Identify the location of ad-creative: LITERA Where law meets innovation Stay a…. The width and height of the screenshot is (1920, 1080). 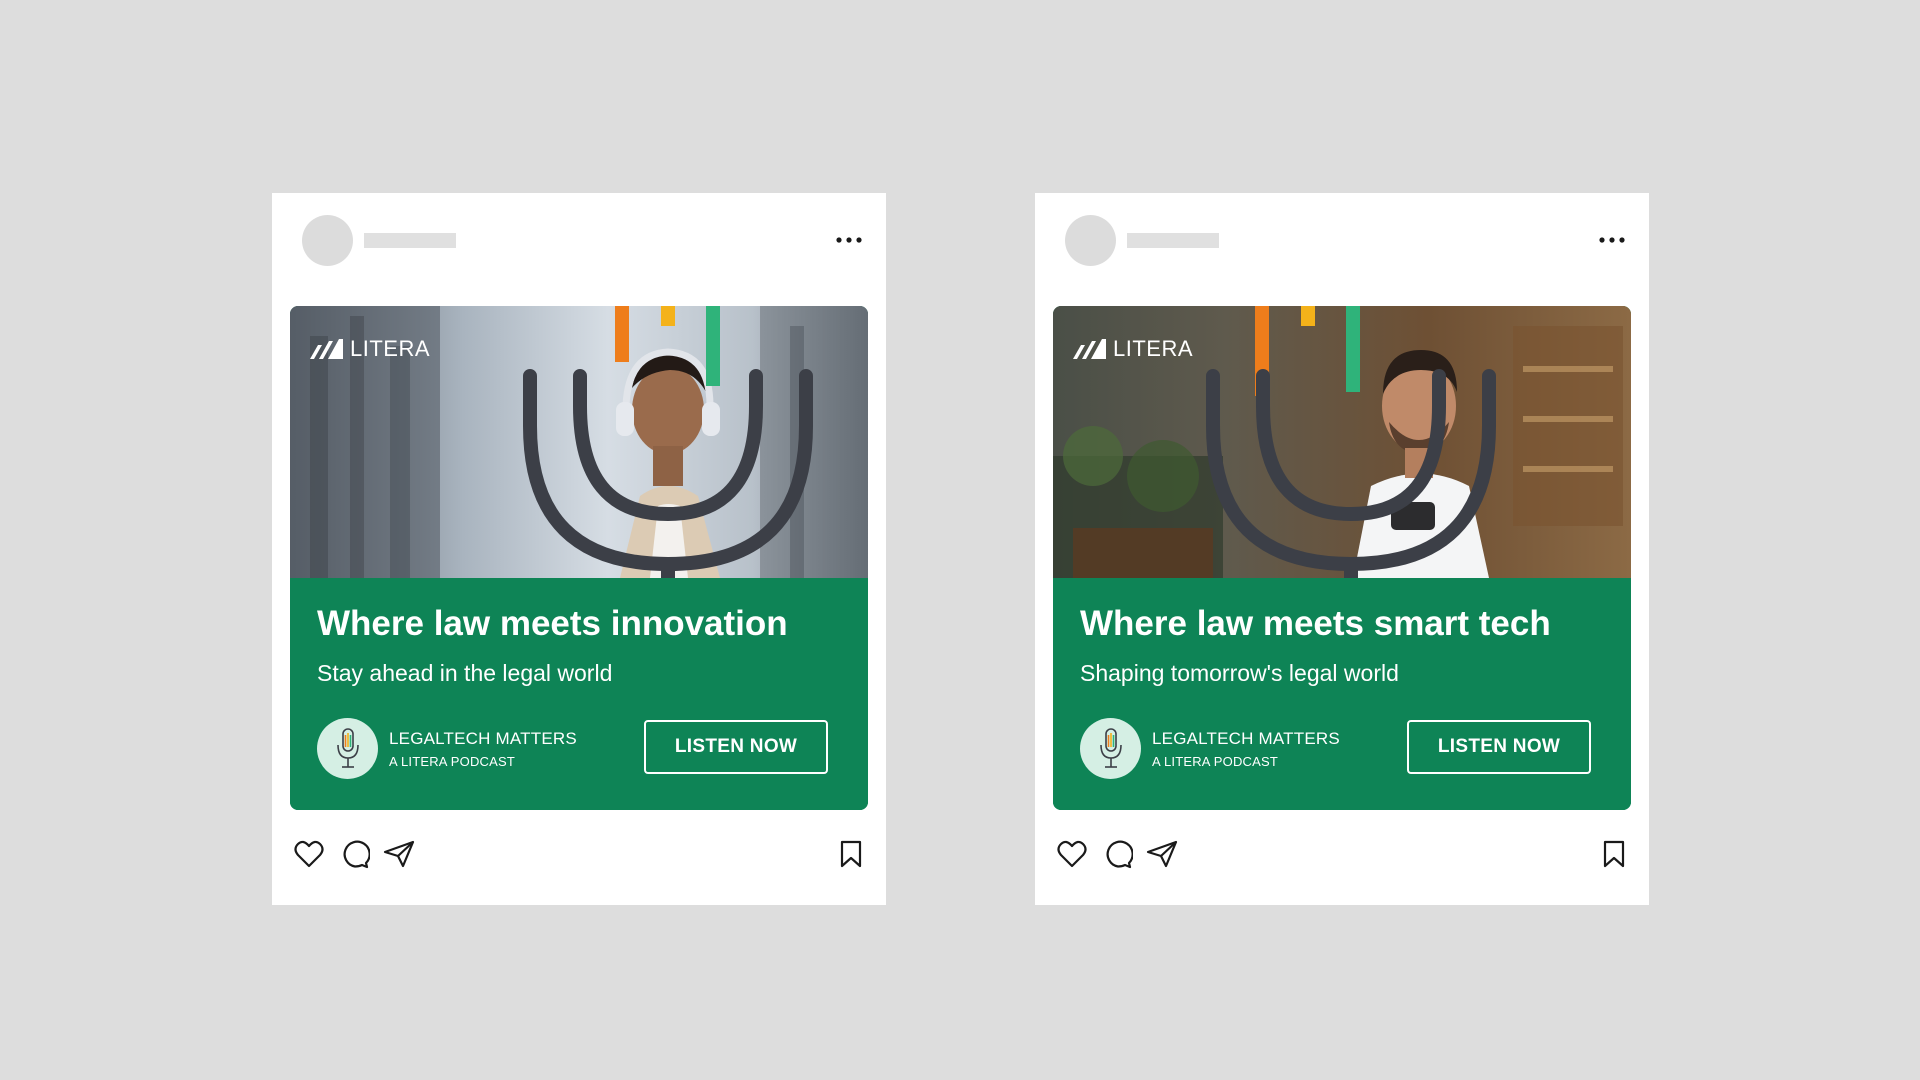
(579, 558).